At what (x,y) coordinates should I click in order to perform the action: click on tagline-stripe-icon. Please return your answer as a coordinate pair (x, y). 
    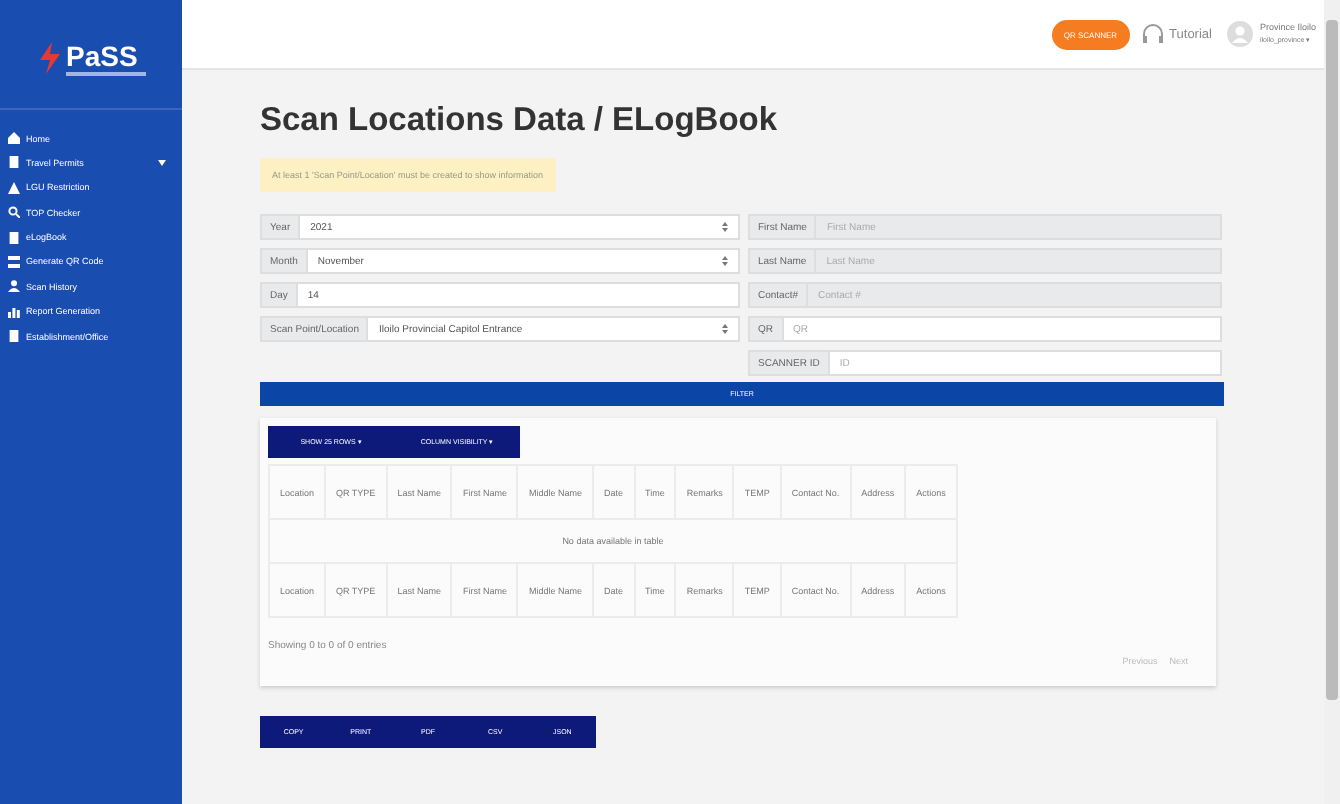
    Looking at the image, I should click on (106, 73).